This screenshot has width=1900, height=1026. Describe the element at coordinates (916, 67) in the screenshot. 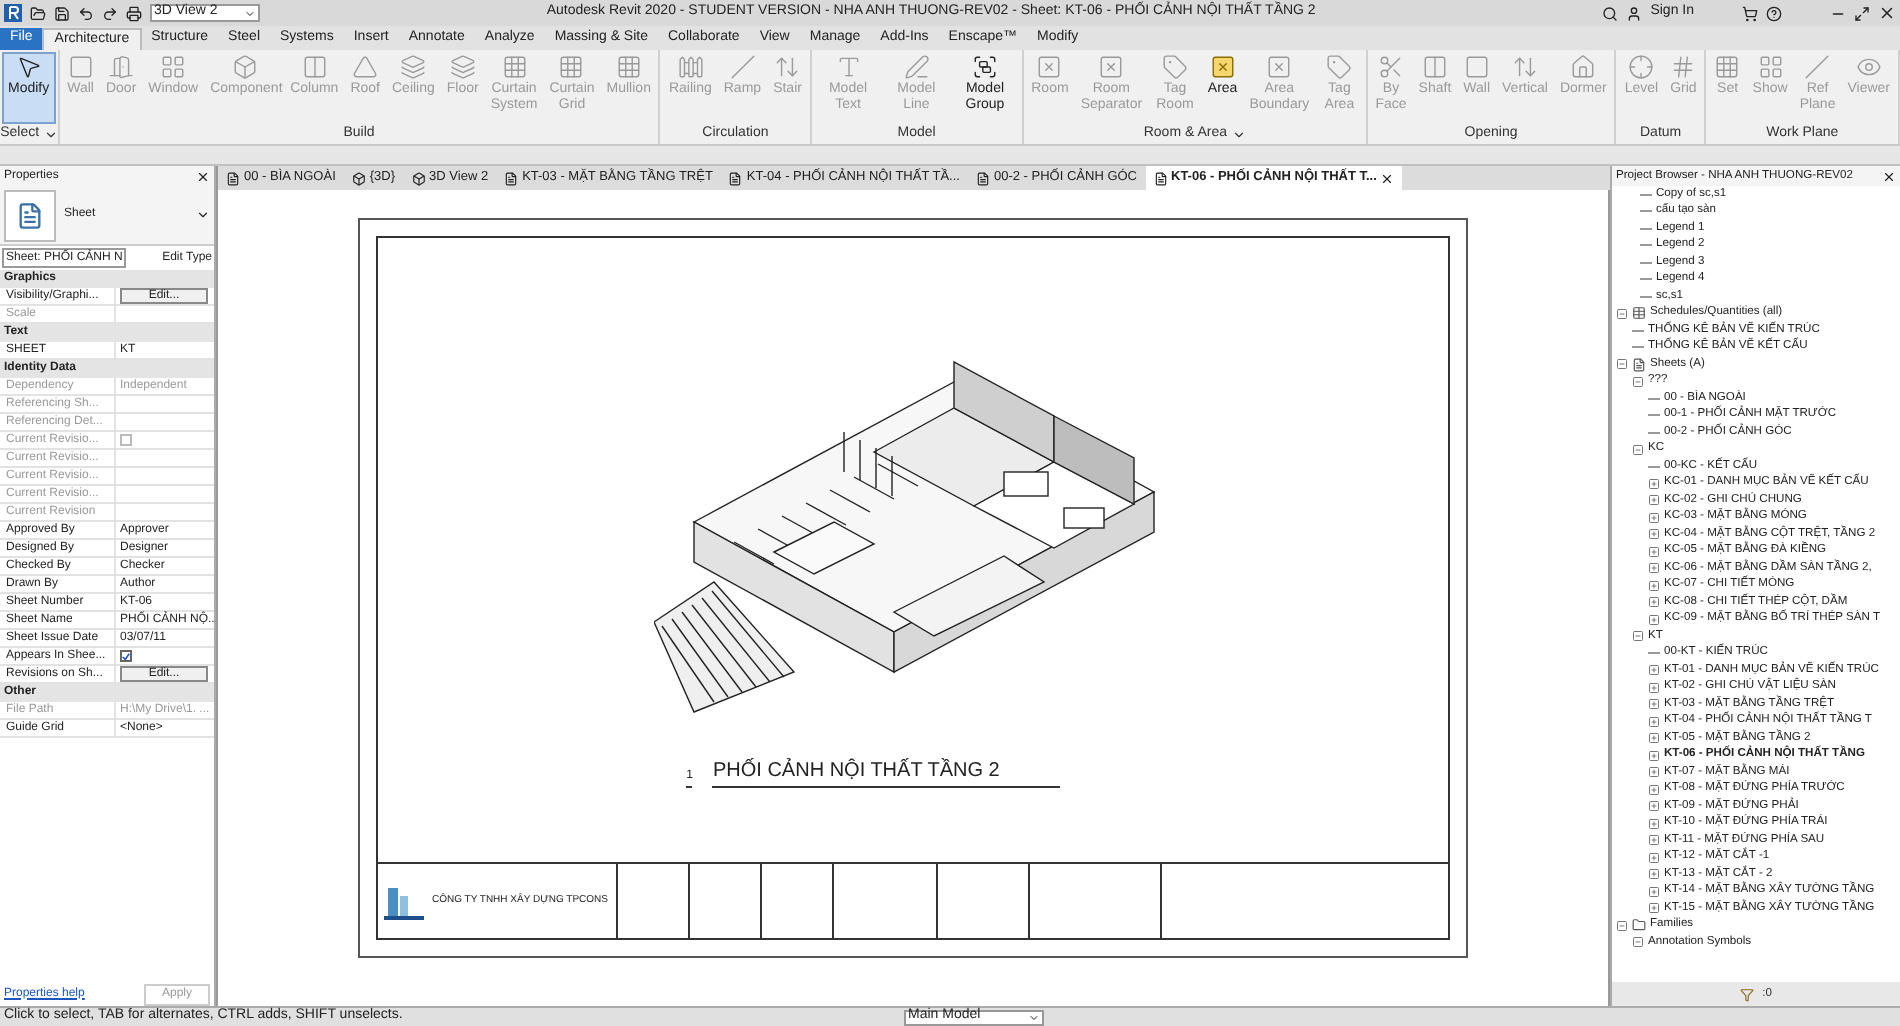

I see `line-icon` at that location.